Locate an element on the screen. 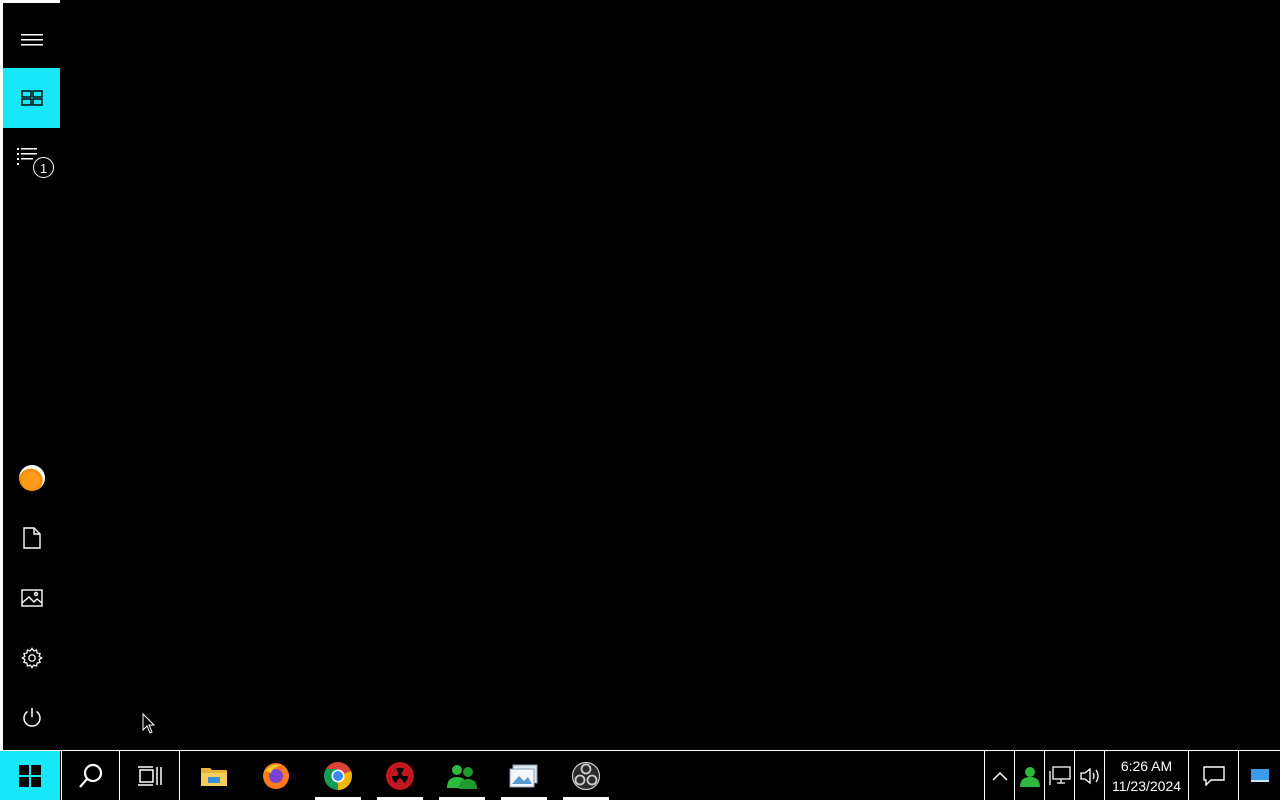  taskbar-app-file-explorer is located at coordinates (214, 775).